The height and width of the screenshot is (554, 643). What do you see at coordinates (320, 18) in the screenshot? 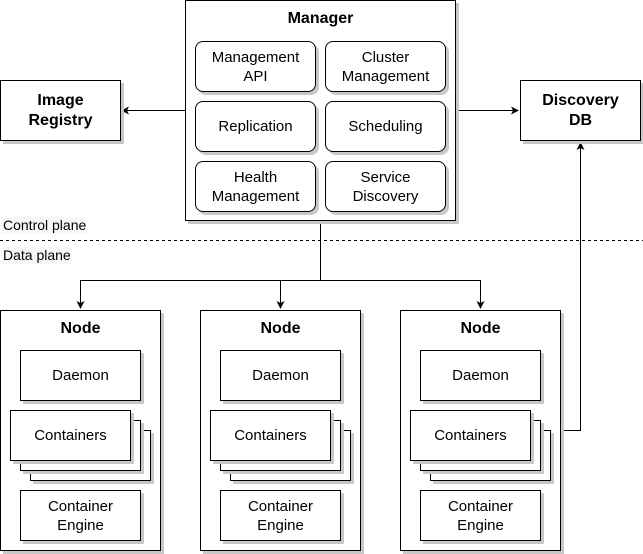
I see `manager-title: Manager` at bounding box center [320, 18].